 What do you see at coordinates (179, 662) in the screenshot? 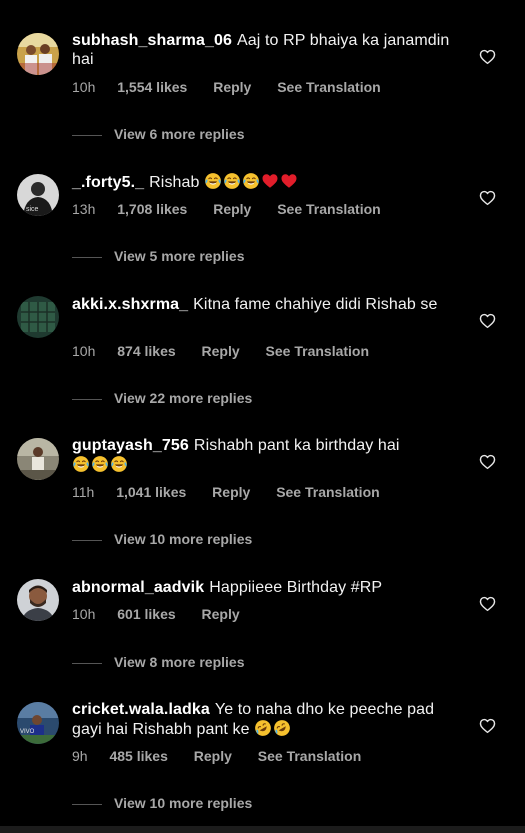
I see `view-more-replies-label: View 8 more replies` at bounding box center [179, 662].